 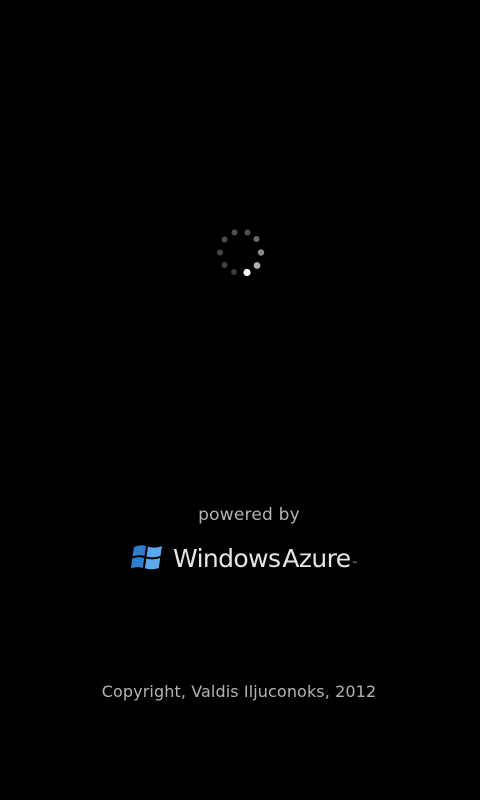 What do you see at coordinates (227, 558) in the screenshot?
I see `logo-word-windows: Windows` at bounding box center [227, 558].